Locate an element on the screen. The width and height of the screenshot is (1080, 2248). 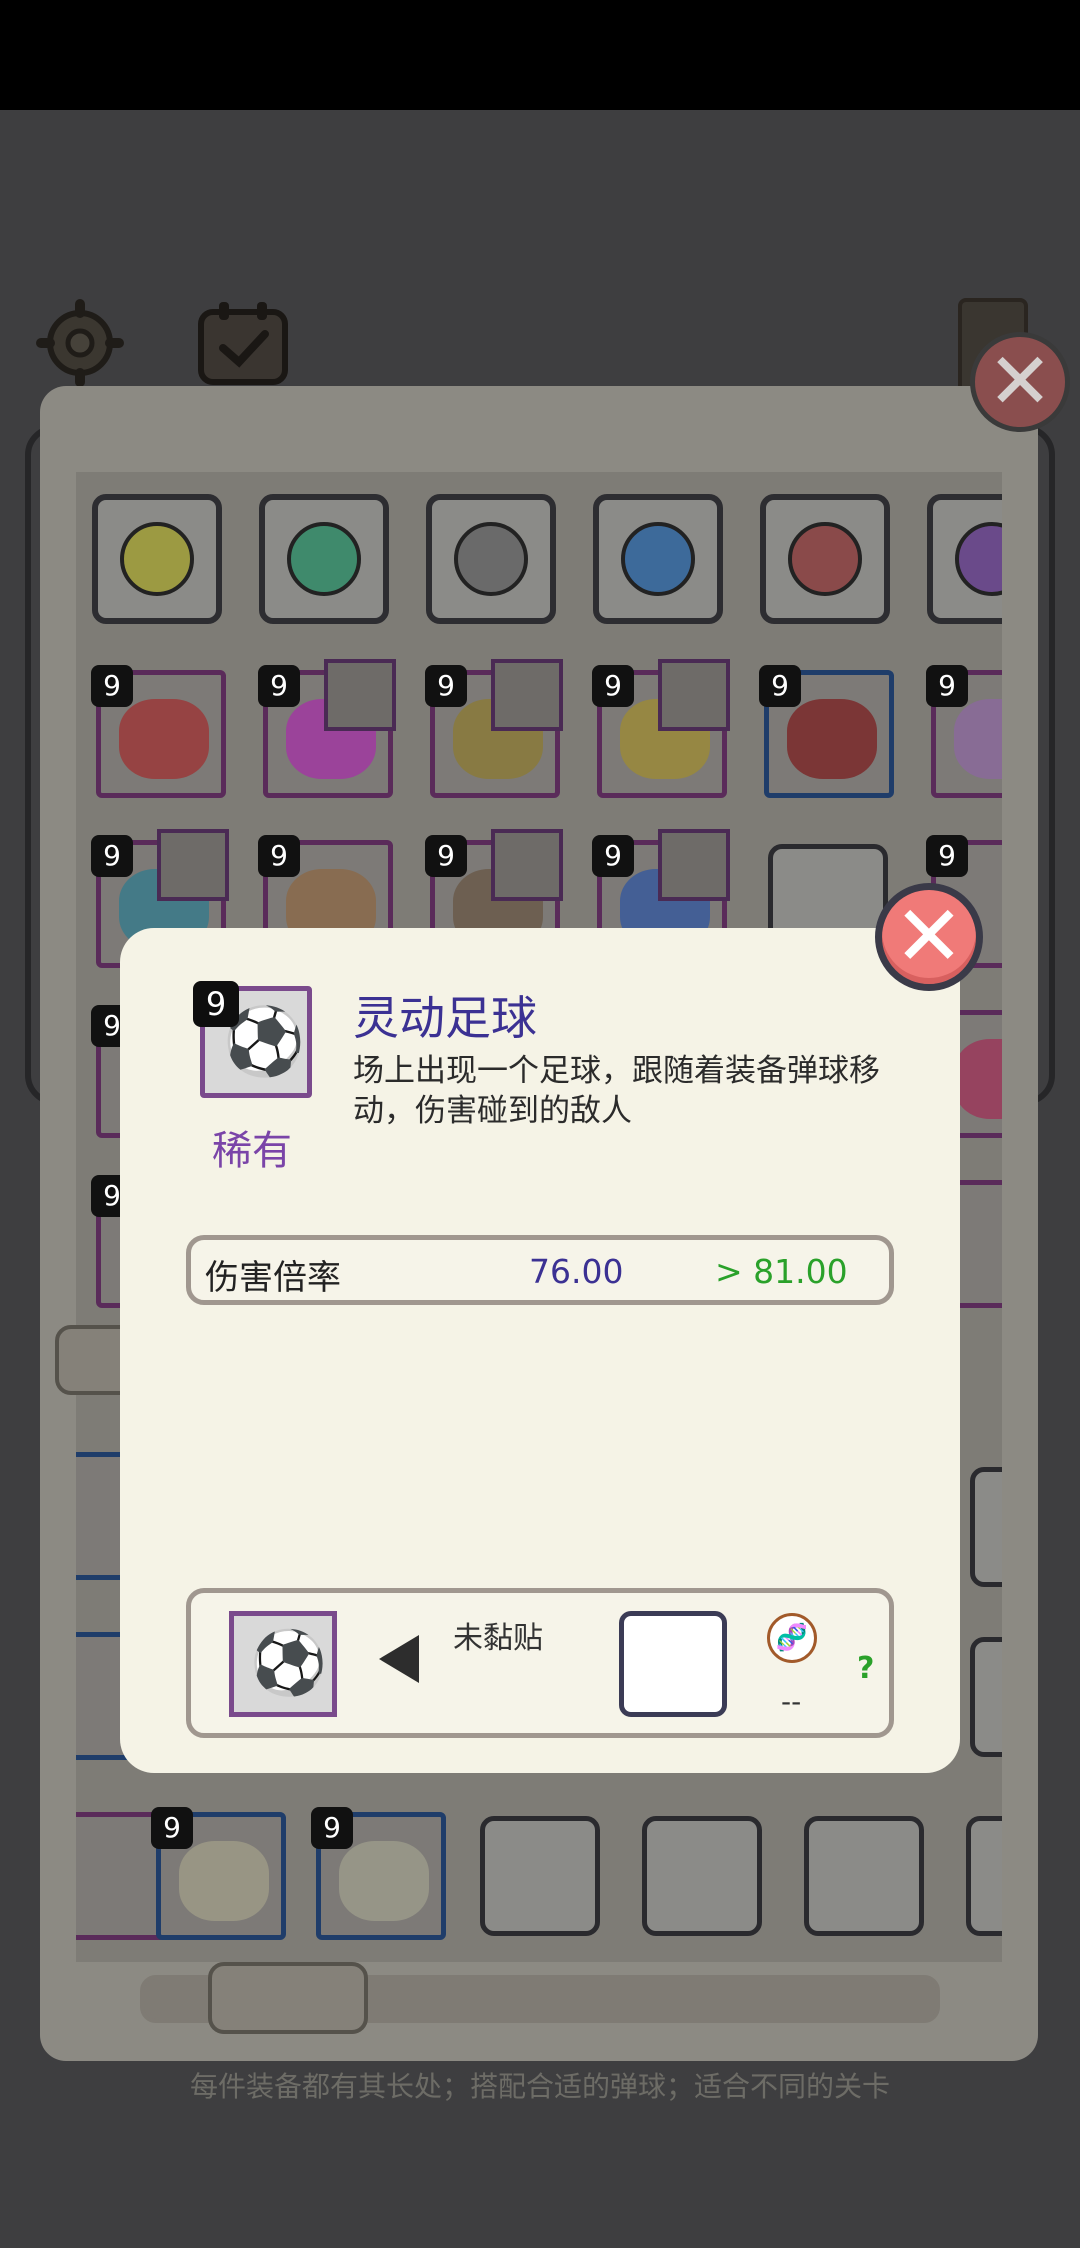
panel-close-button: ✕ is located at coordinates (1020, 382).